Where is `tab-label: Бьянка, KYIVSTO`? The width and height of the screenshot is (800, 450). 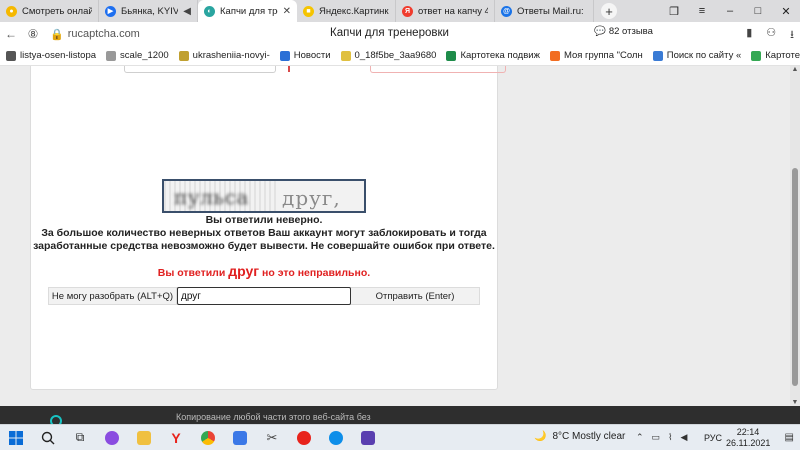 tab-label: Бьянка, KYIVSTO is located at coordinates (149, 11).